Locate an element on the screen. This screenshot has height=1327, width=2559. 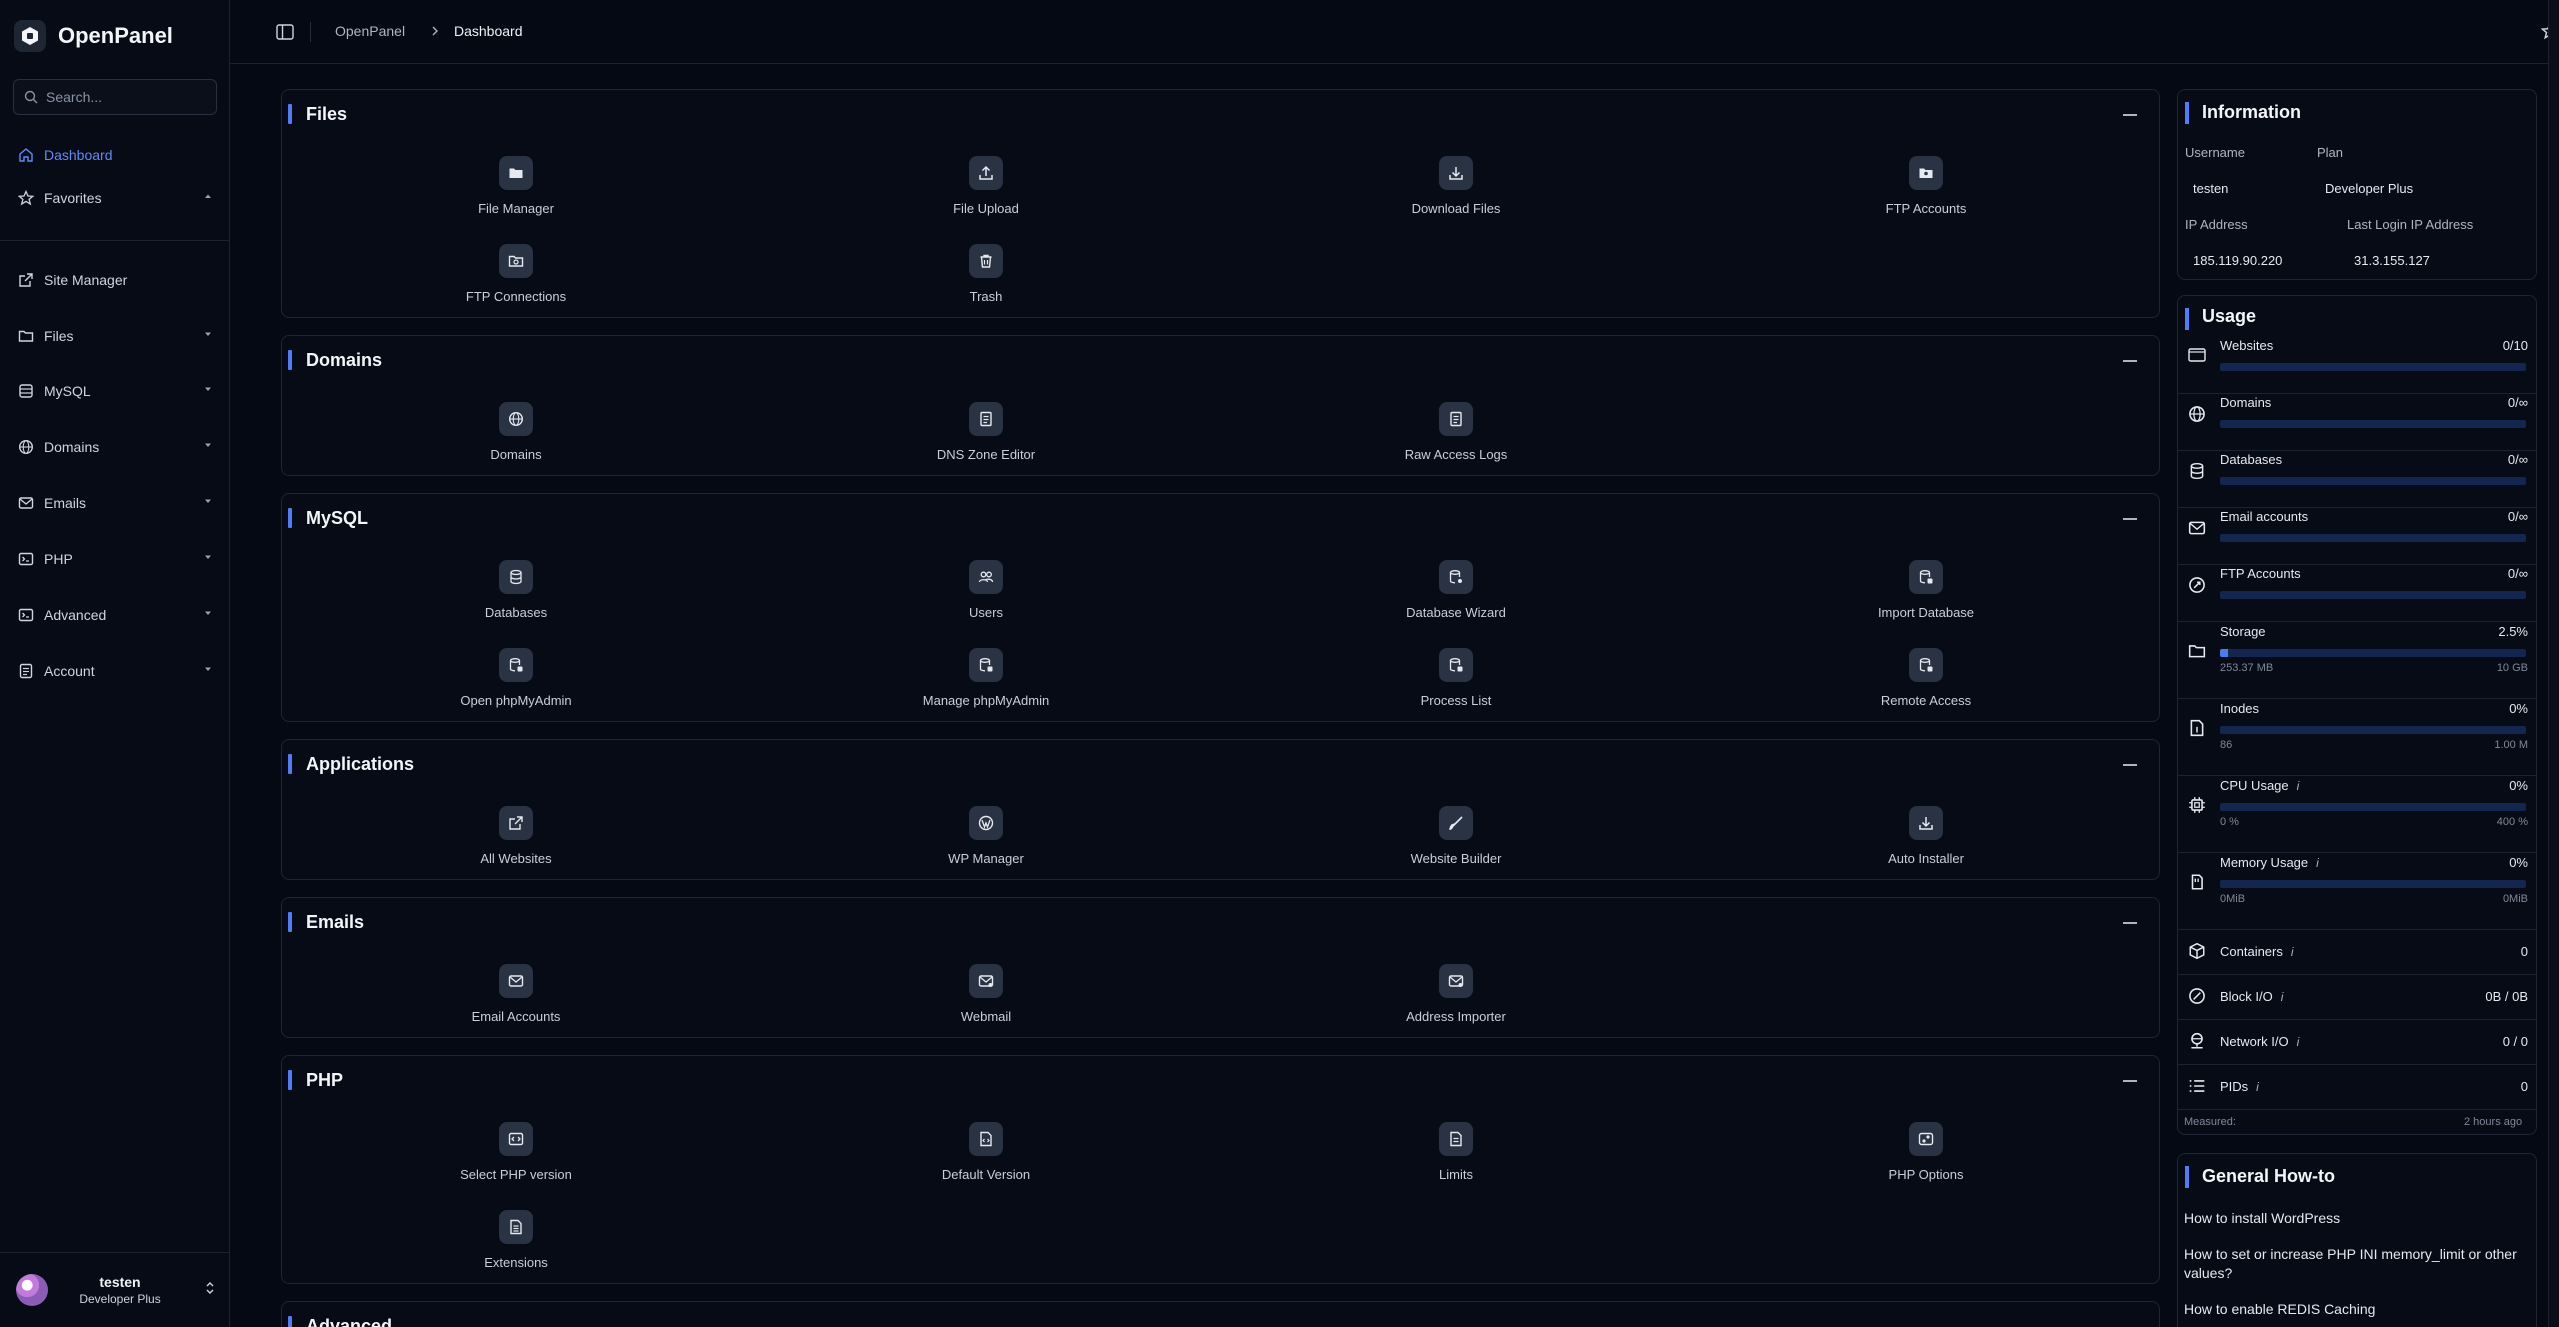
sidebar-item-site-manager: Site Manager is located at coordinates (116, 280).